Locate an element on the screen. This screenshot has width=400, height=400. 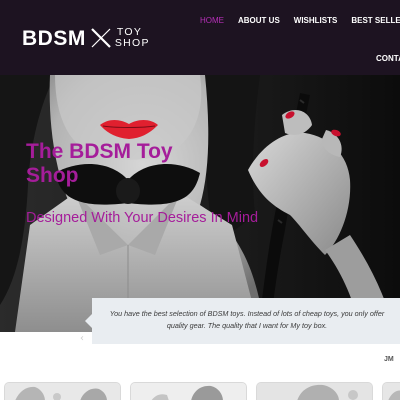
site-logo: BDSM TOY SHOP is located at coordinates (86, 38).